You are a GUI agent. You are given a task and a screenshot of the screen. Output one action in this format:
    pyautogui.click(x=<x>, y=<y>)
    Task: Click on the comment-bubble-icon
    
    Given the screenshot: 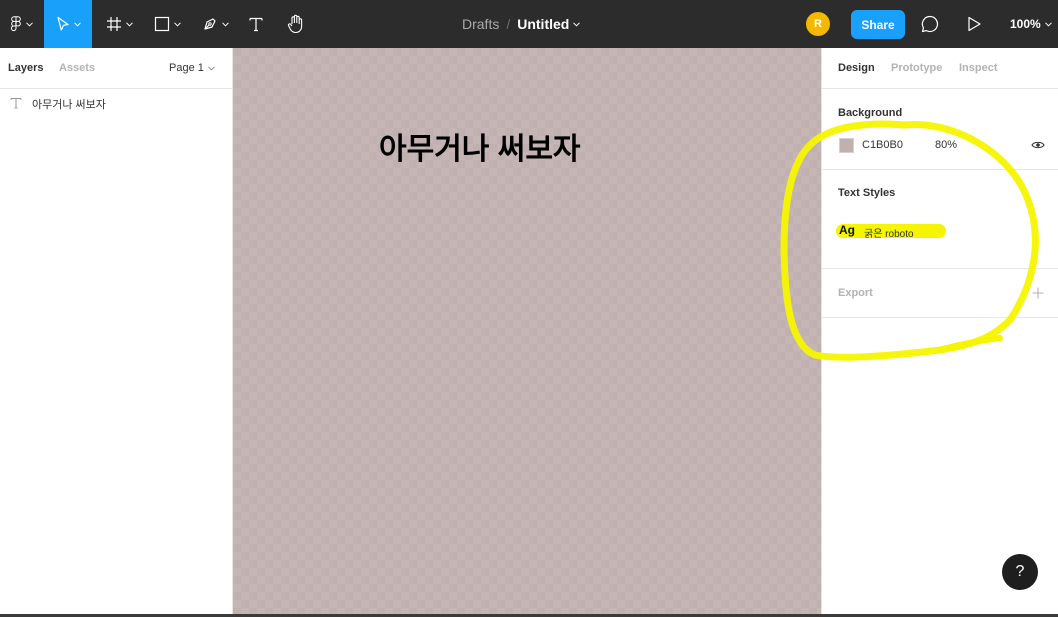 What is the action you would take?
    pyautogui.click(x=930, y=24)
    